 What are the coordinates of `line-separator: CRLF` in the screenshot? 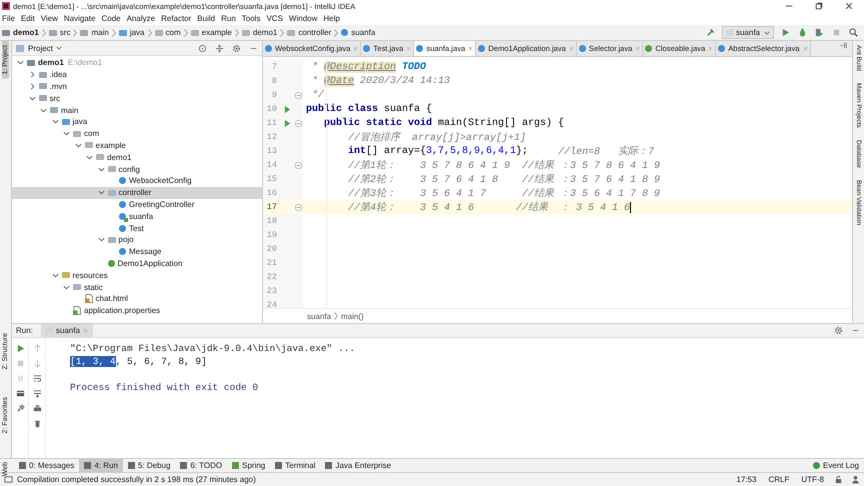 It's located at (779, 479).